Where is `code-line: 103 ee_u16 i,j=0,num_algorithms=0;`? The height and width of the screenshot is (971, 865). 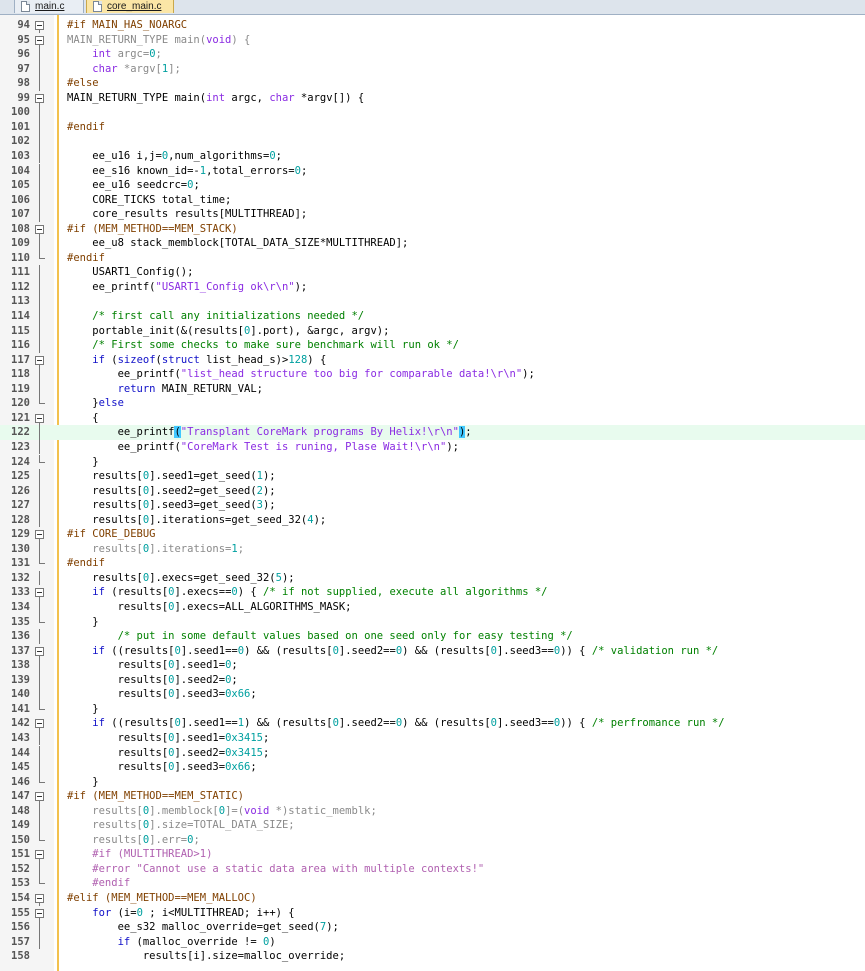 code-line: 103 ee_u16 i,j=0,num_algorithms=0; is located at coordinates (432, 156).